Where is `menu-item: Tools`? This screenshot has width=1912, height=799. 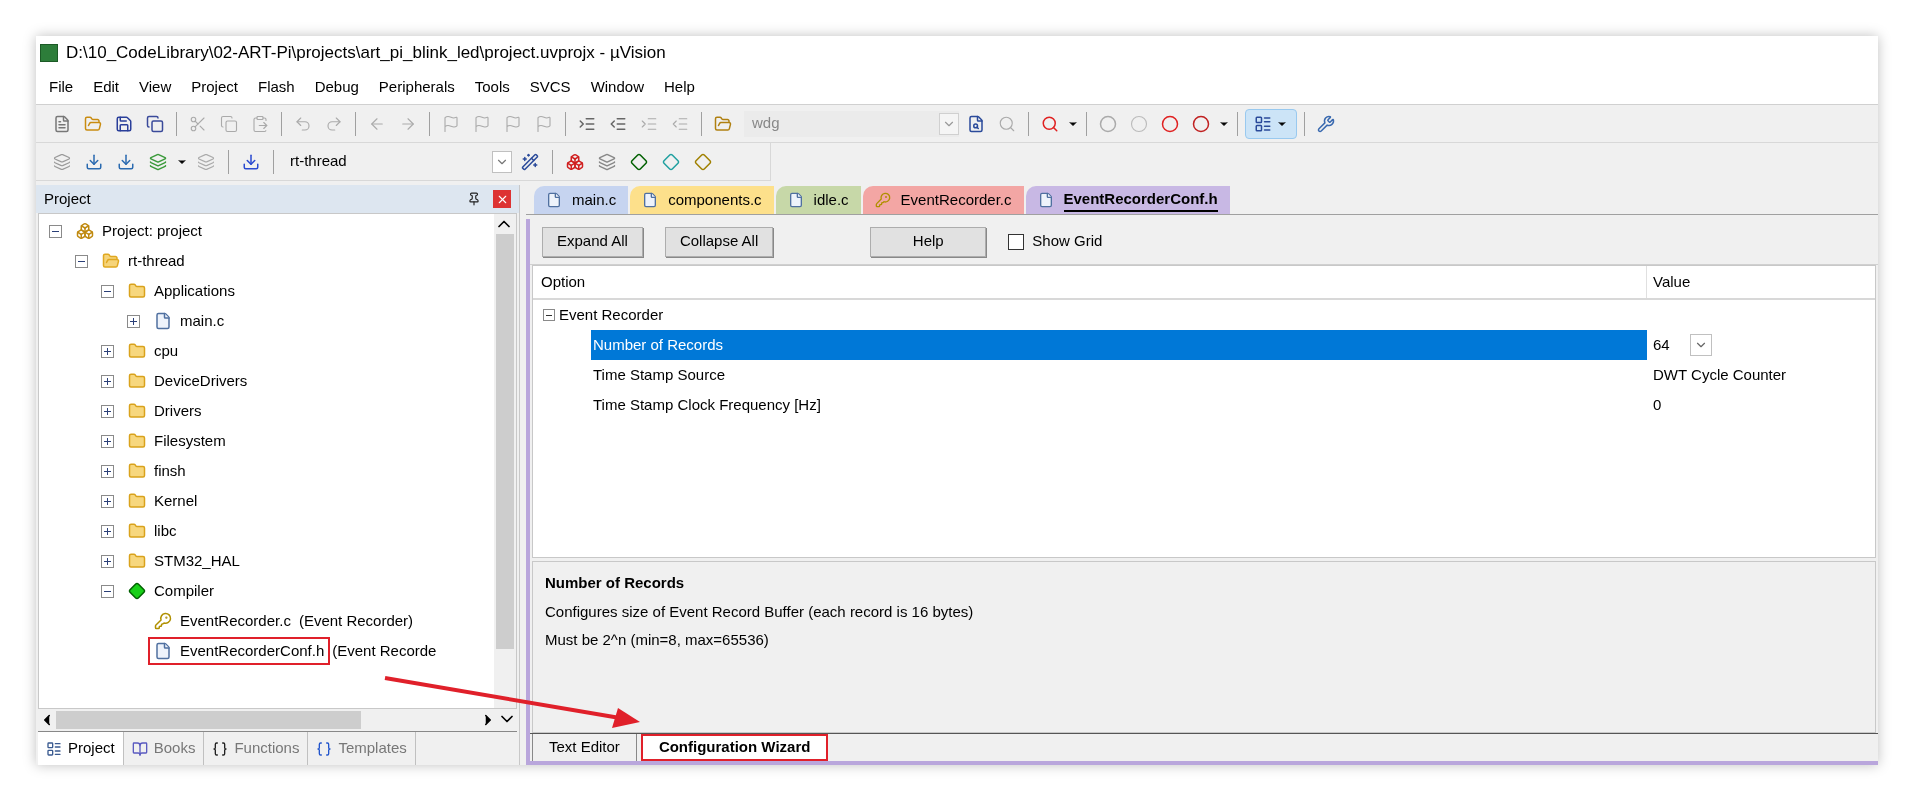 menu-item: Tools is located at coordinates (492, 87).